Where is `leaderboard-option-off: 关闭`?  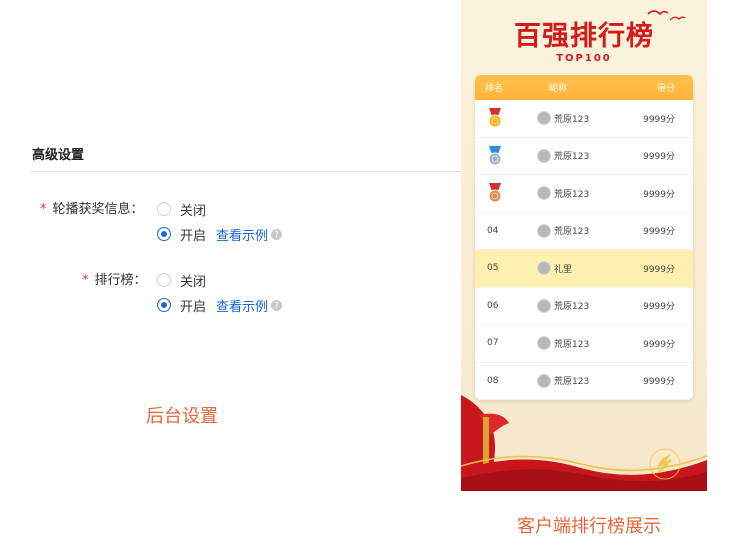 leaderboard-option-off: 关闭 is located at coordinates (182, 280).